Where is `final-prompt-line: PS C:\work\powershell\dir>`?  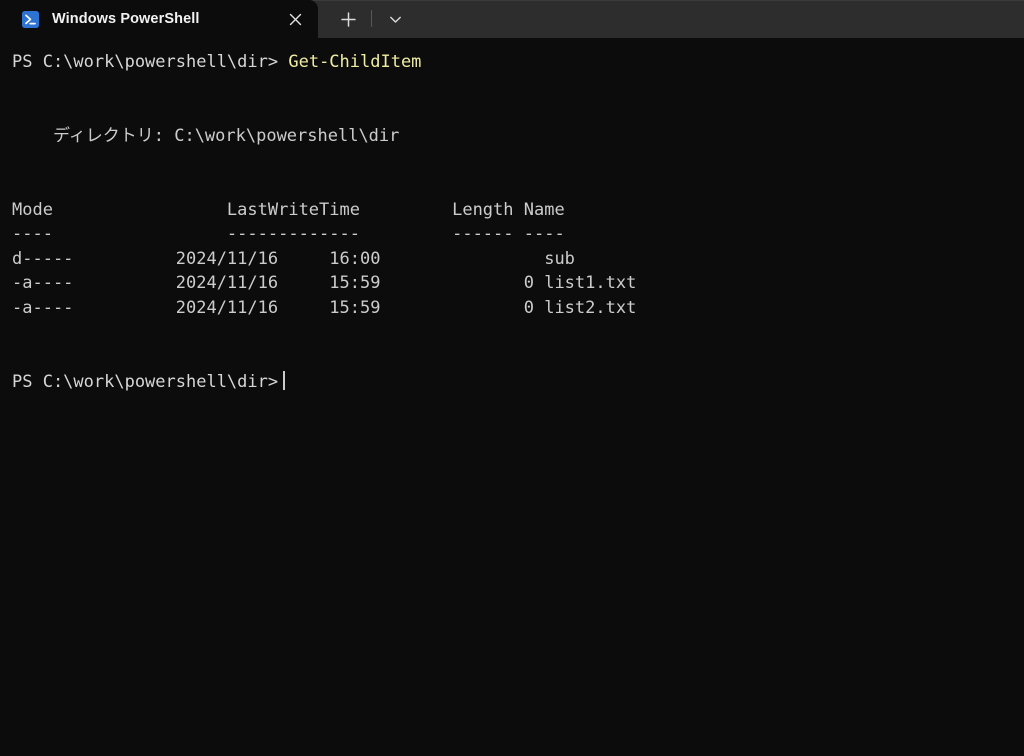 final-prompt-line: PS C:\work\powershell\dir> is located at coordinates (518, 382).